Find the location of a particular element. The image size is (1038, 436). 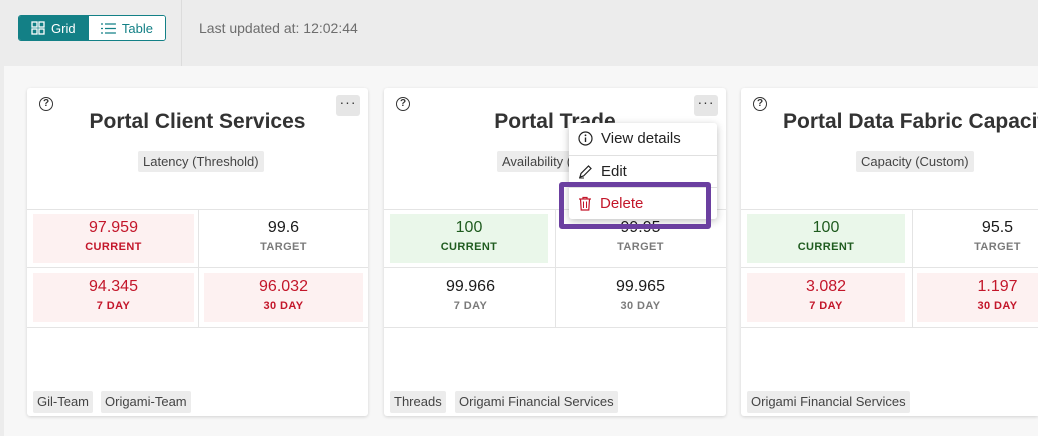

menu-item-view-details: View details is located at coordinates (643, 138).